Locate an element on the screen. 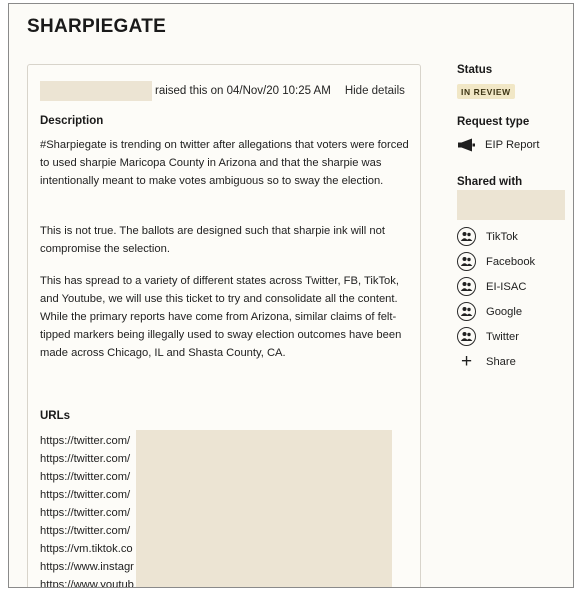 This screenshot has height=600, width=580. megaphone-icon is located at coordinates (466, 145).